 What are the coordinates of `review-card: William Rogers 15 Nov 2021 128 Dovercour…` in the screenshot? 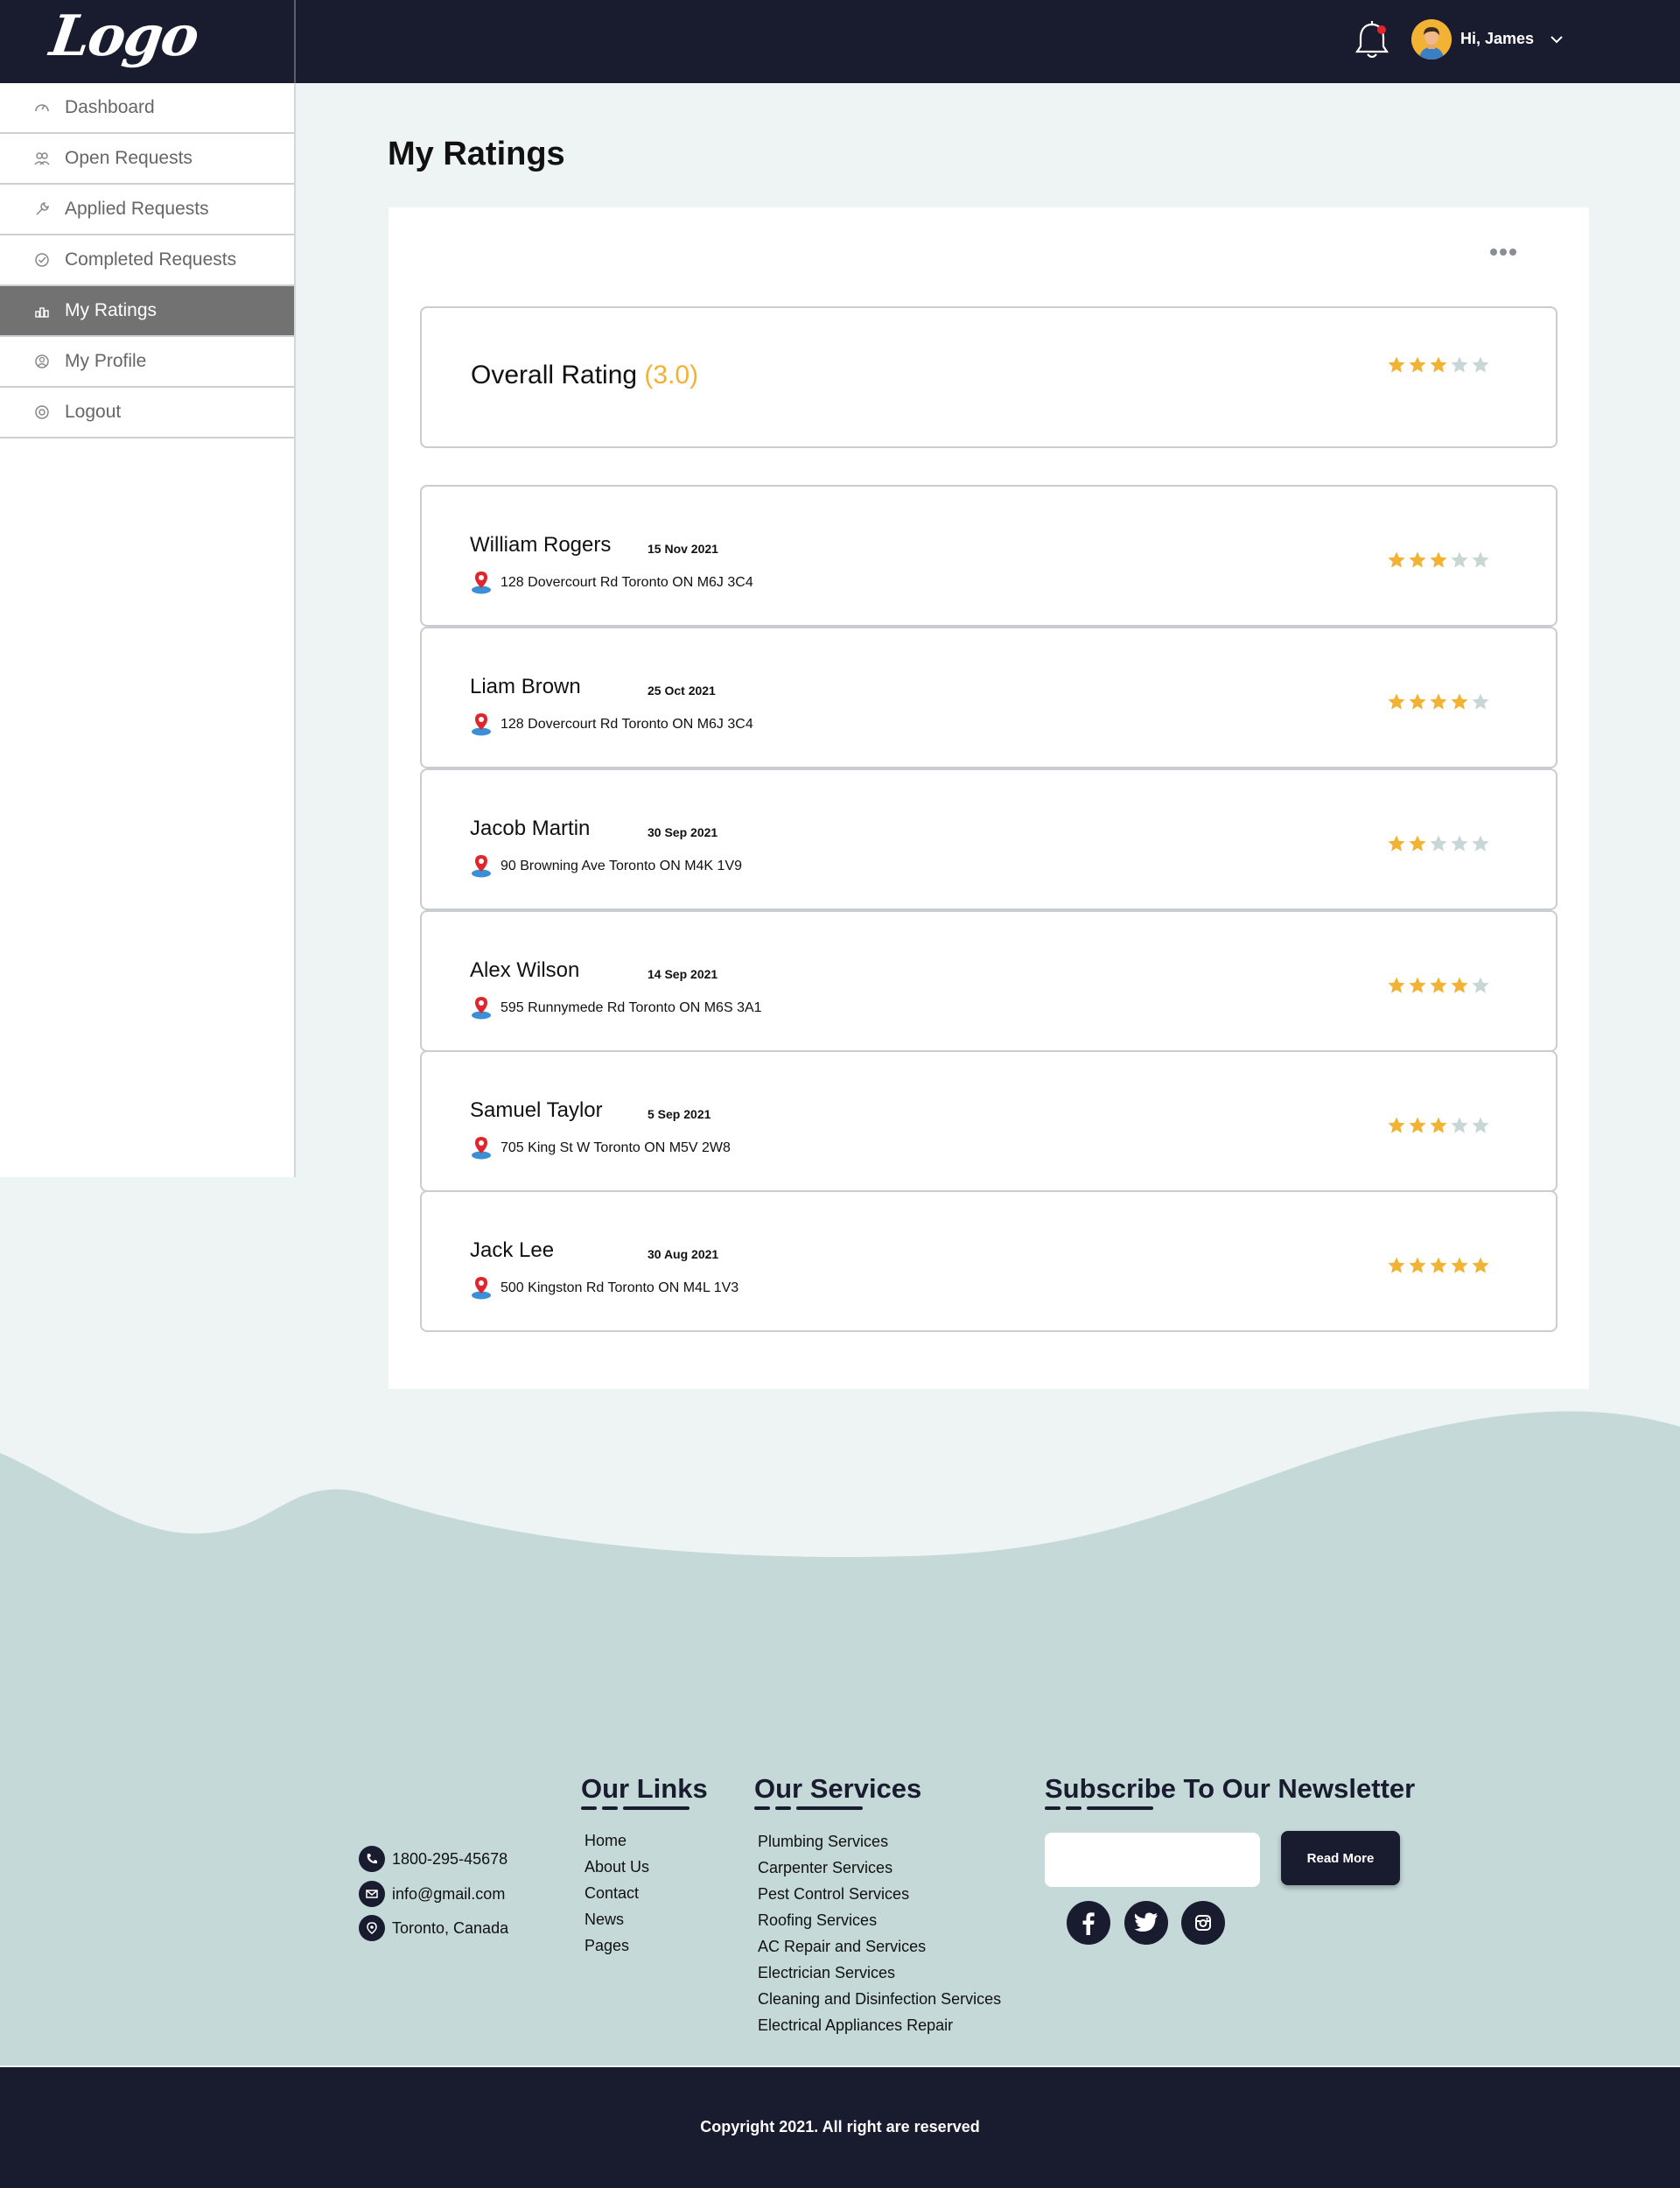 It's located at (989, 556).